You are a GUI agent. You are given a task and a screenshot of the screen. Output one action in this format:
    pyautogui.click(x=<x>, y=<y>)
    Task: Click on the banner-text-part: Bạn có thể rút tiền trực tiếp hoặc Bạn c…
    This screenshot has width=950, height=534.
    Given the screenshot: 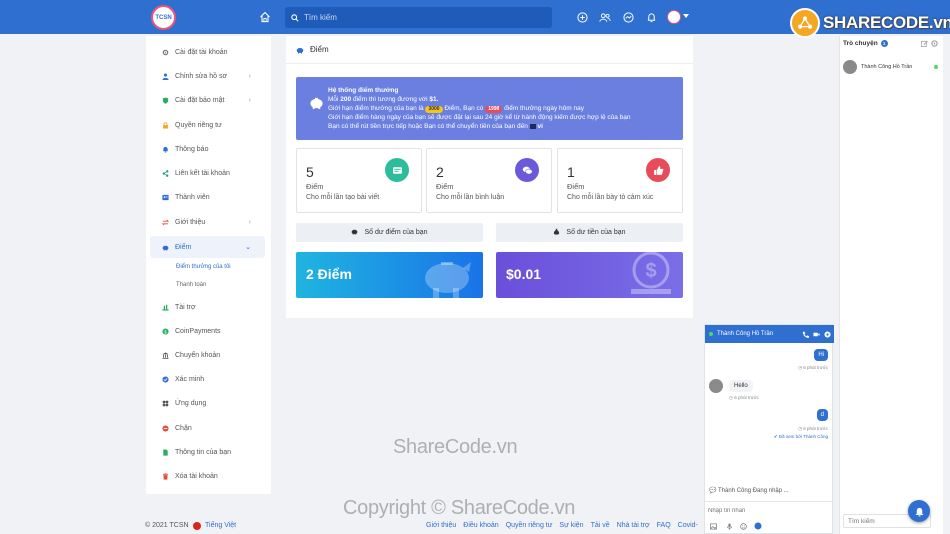 What is the action you would take?
    pyautogui.click(x=428, y=126)
    